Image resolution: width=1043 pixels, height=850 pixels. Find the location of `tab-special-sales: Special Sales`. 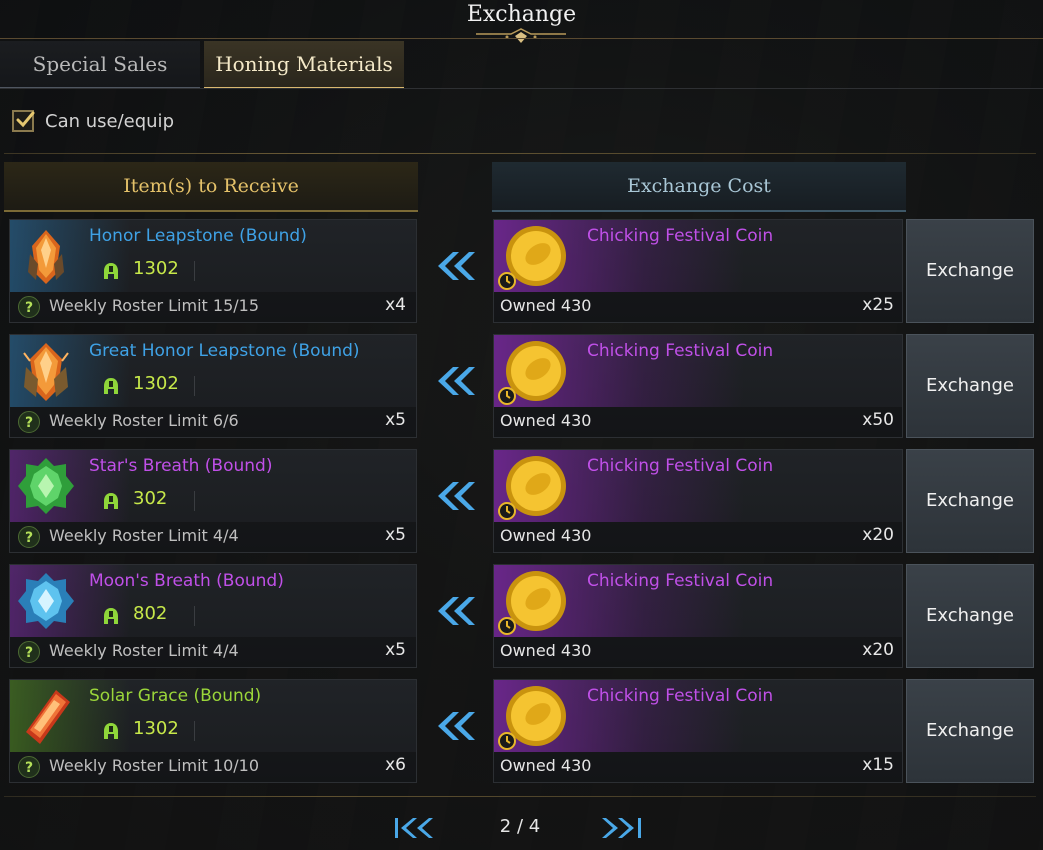

tab-special-sales: Special Sales is located at coordinates (100, 65).